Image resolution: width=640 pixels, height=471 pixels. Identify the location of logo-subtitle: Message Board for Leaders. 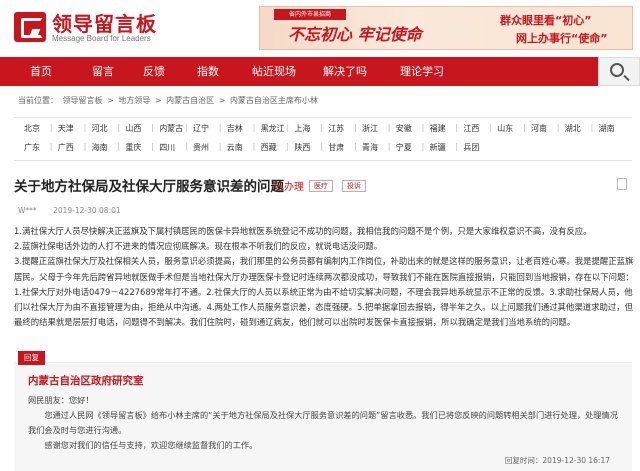
(101, 38).